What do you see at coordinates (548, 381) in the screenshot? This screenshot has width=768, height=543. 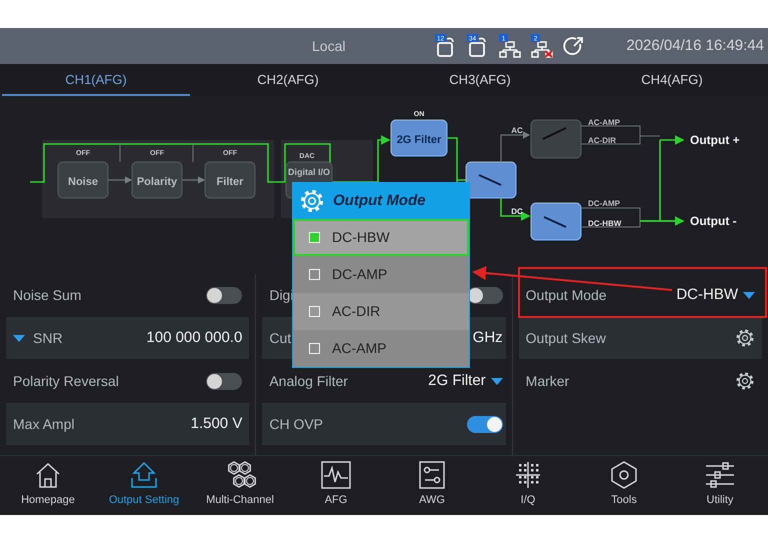 I see `setting-label: Marker` at bounding box center [548, 381].